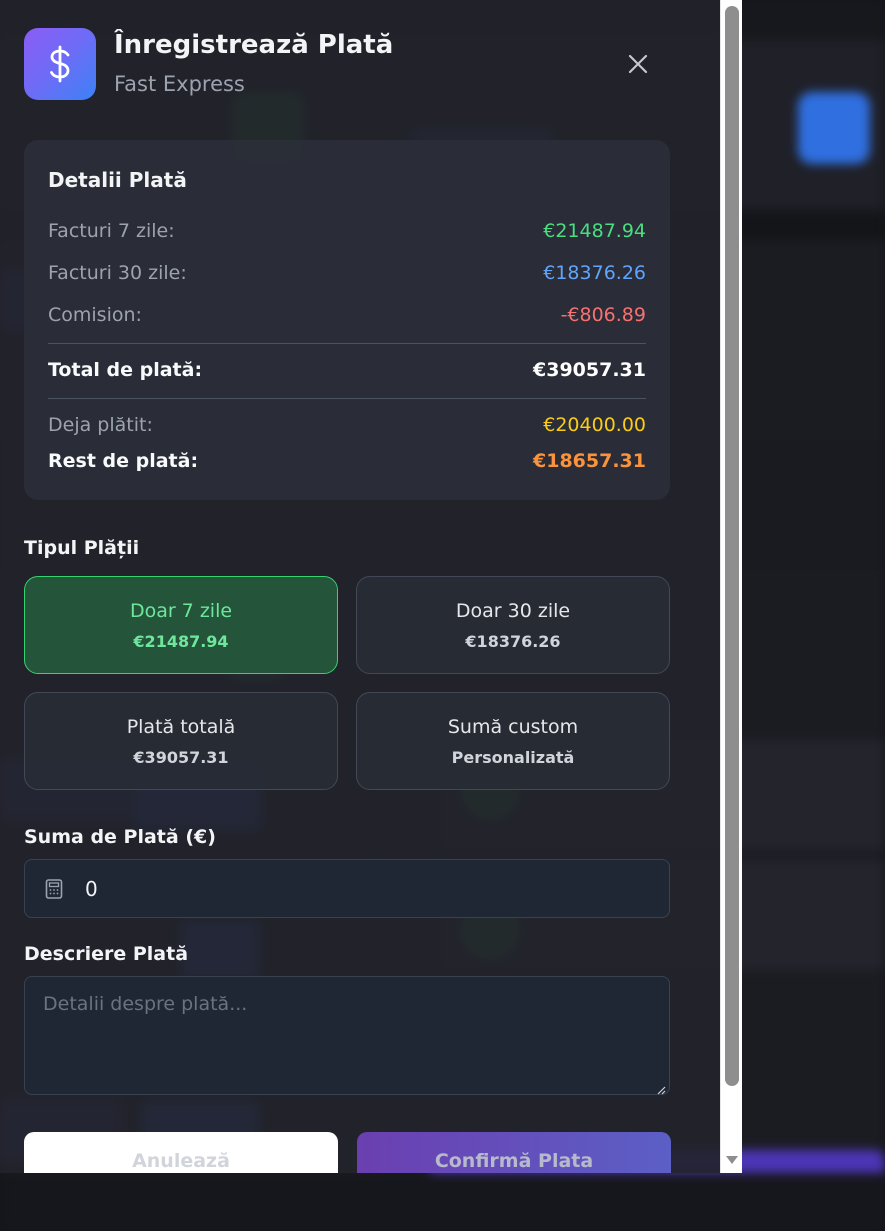 The width and height of the screenshot is (885, 1231). Describe the element at coordinates (732, 1160) in the screenshot. I see `scroll-down-icon` at that location.